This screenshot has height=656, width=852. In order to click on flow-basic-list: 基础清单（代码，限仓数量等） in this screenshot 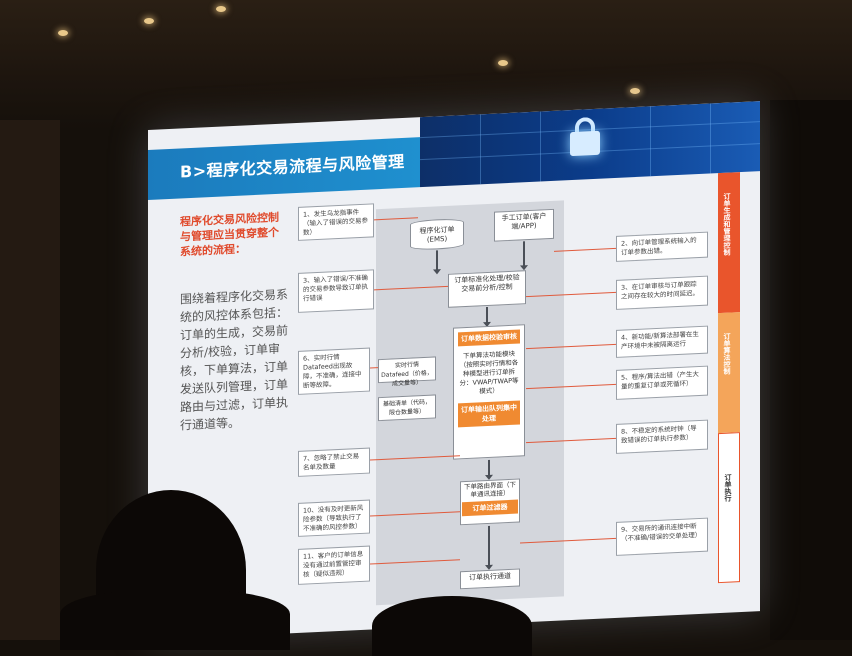, I will do `click(407, 408)`.